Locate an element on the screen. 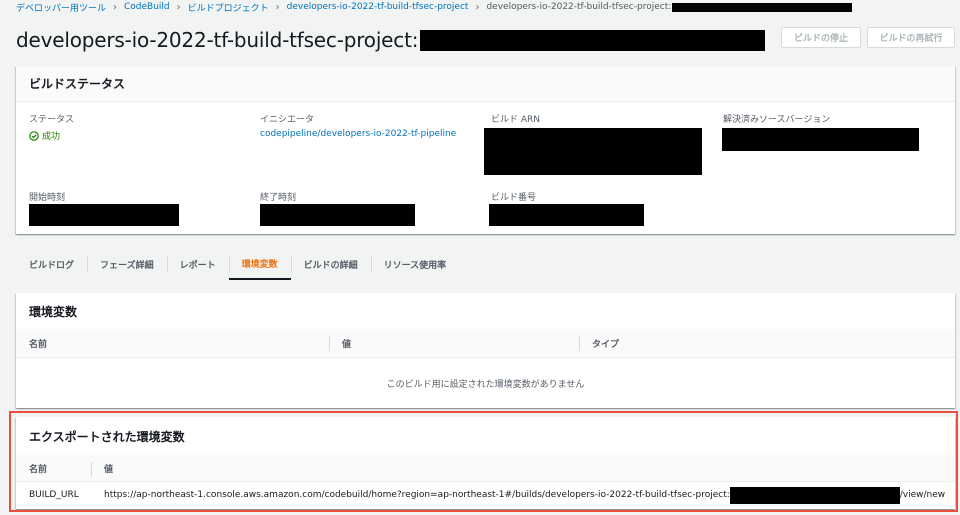 This screenshot has height=515, width=960. tab-bar: ビルドログ フェーズ詳細 レポート 環境変数 ビルドの詳細 リソース使用率 is located at coordinates (237, 264).